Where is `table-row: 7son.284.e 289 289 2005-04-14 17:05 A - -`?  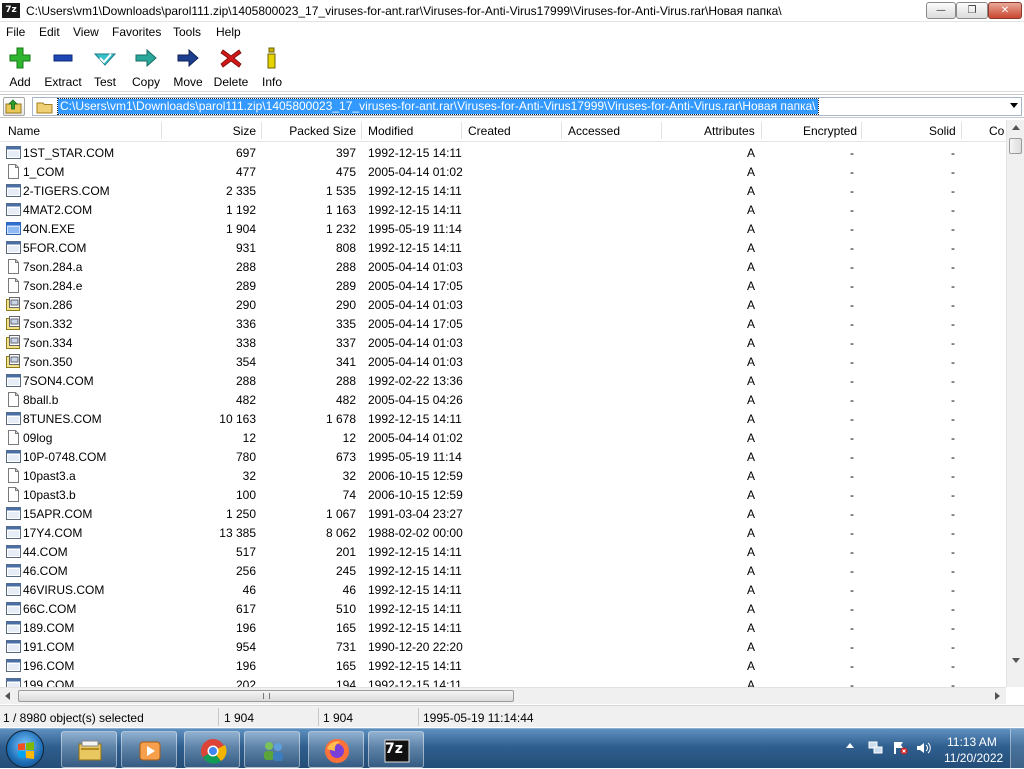 table-row: 7son.284.e 289 289 2005-04-14 17:05 A - - is located at coordinates (503, 285).